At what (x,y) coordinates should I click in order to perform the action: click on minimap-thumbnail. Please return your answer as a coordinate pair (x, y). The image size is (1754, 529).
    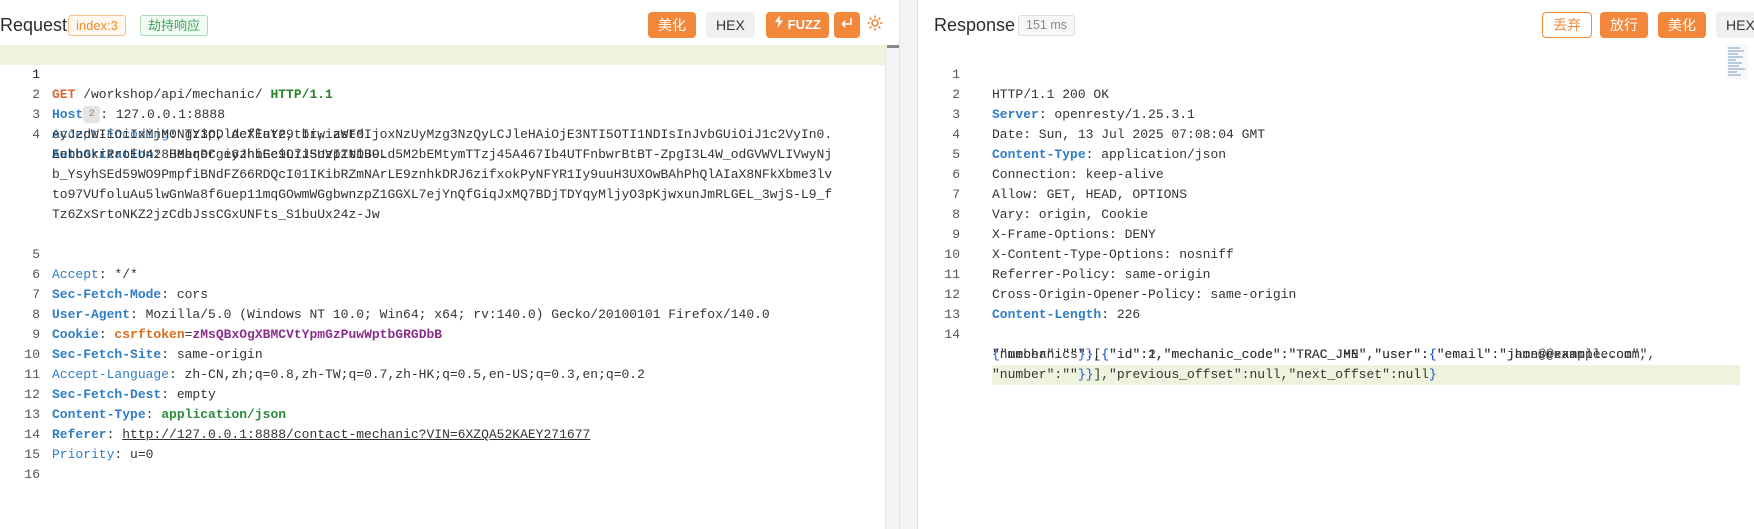
    Looking at the image, I should click on (1737, 62).